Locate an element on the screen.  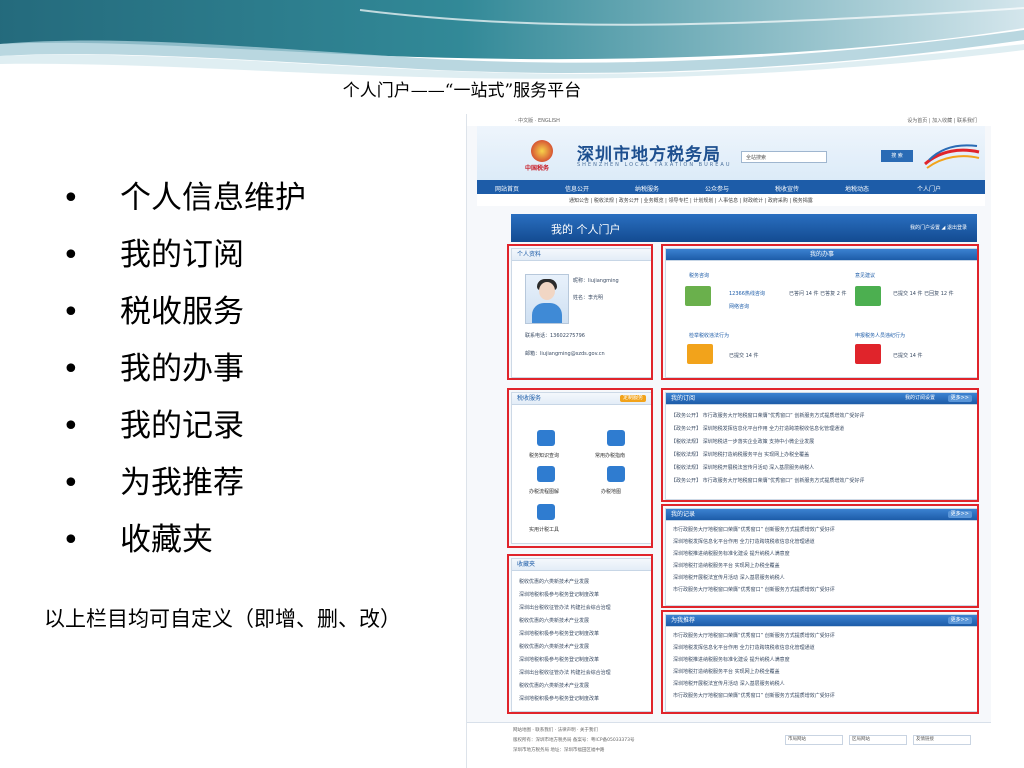
search-placeholder: 全站搜索 is located at coordinates (756, 158).